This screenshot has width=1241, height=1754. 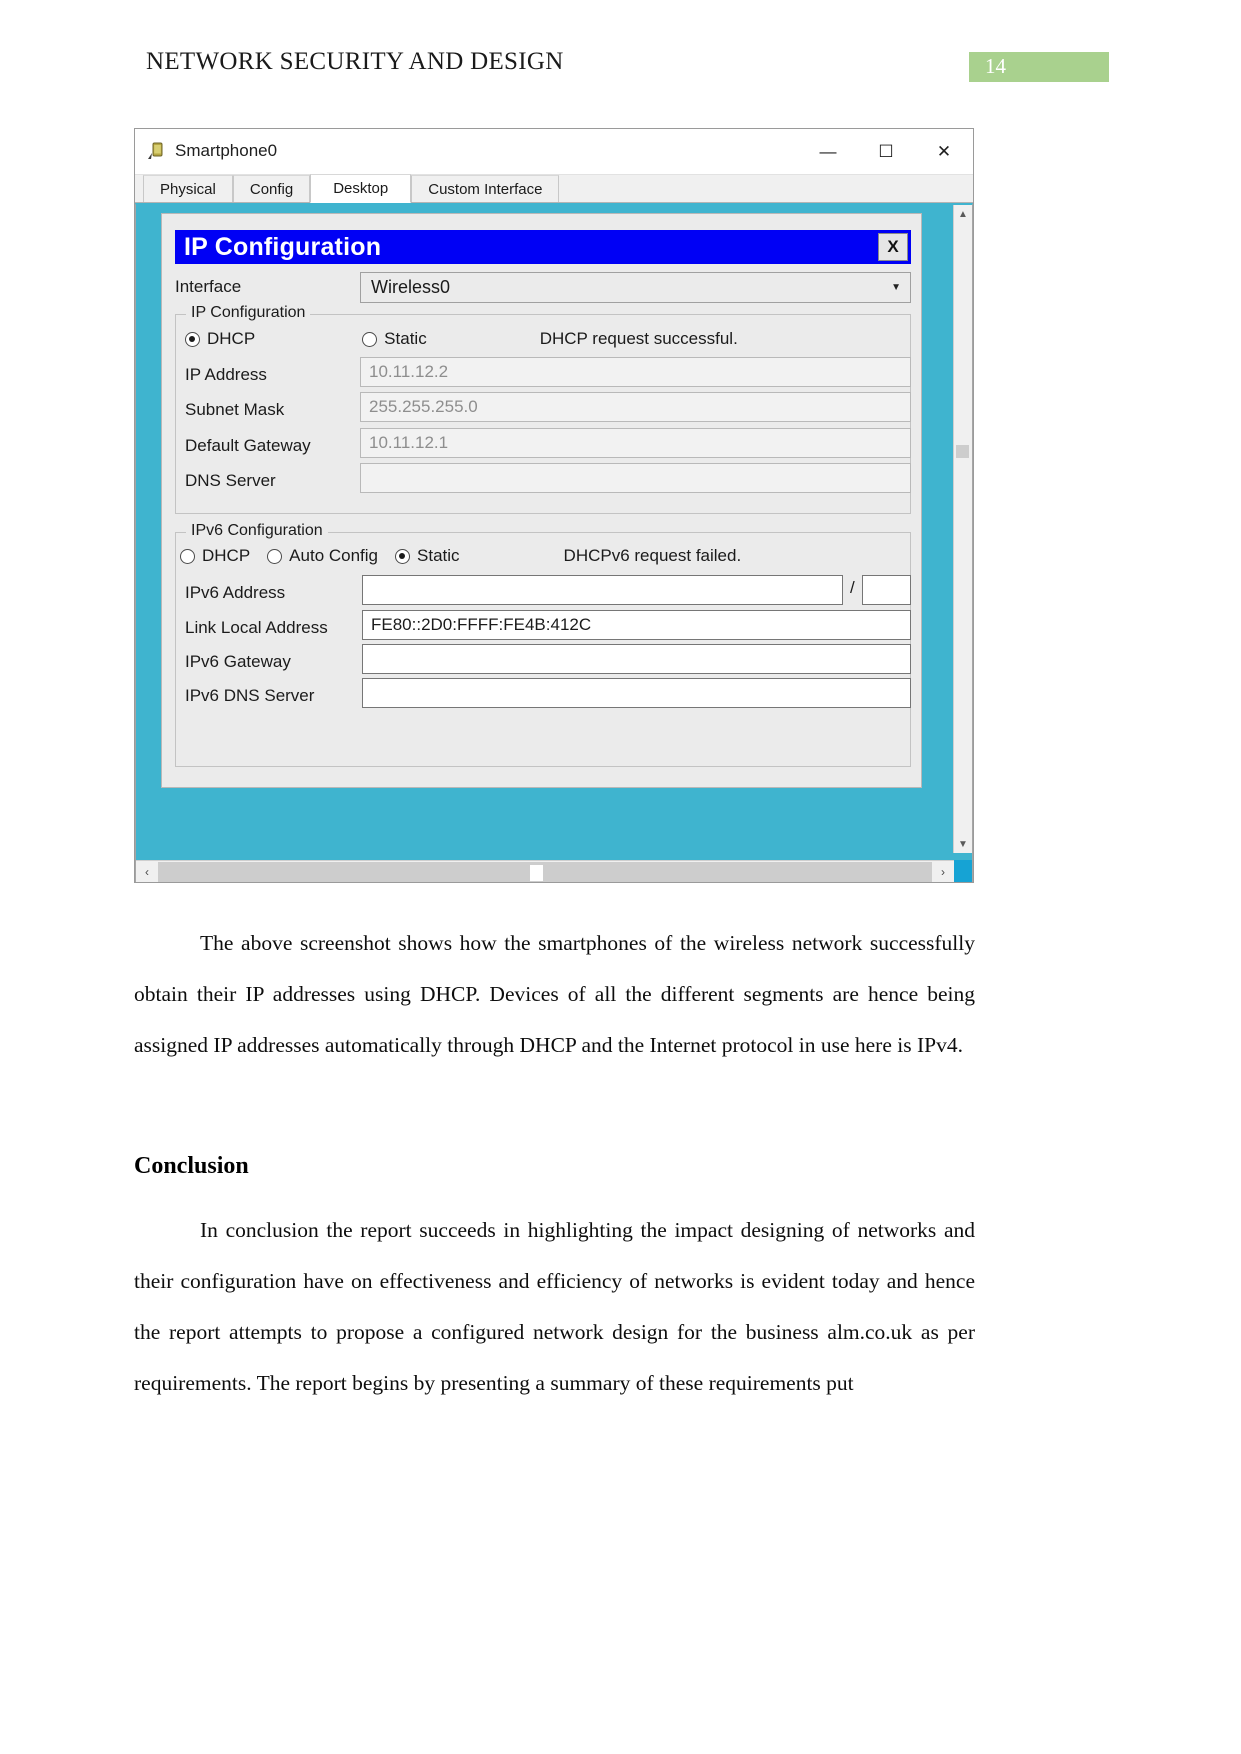 I want to click on vertical-scrollbar: ▲ ▼, so click(x=962, y=529).